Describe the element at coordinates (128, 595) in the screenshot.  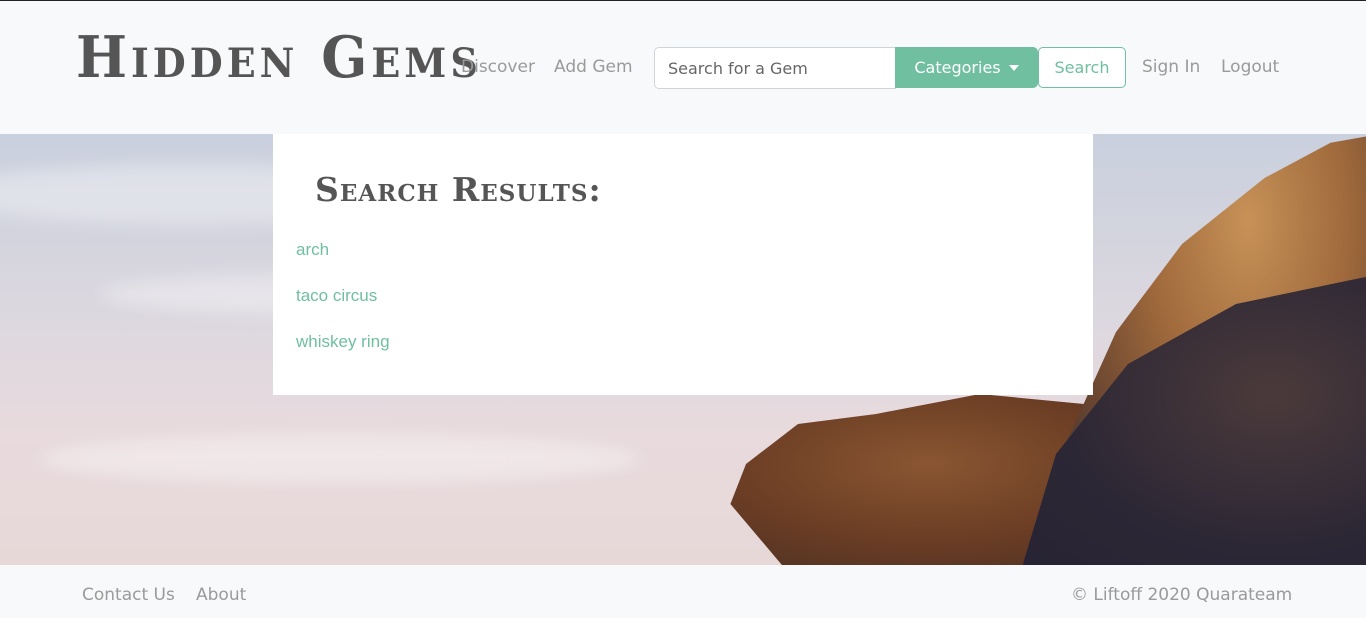
I see `footer-contact-link: Contact Us` at that location.